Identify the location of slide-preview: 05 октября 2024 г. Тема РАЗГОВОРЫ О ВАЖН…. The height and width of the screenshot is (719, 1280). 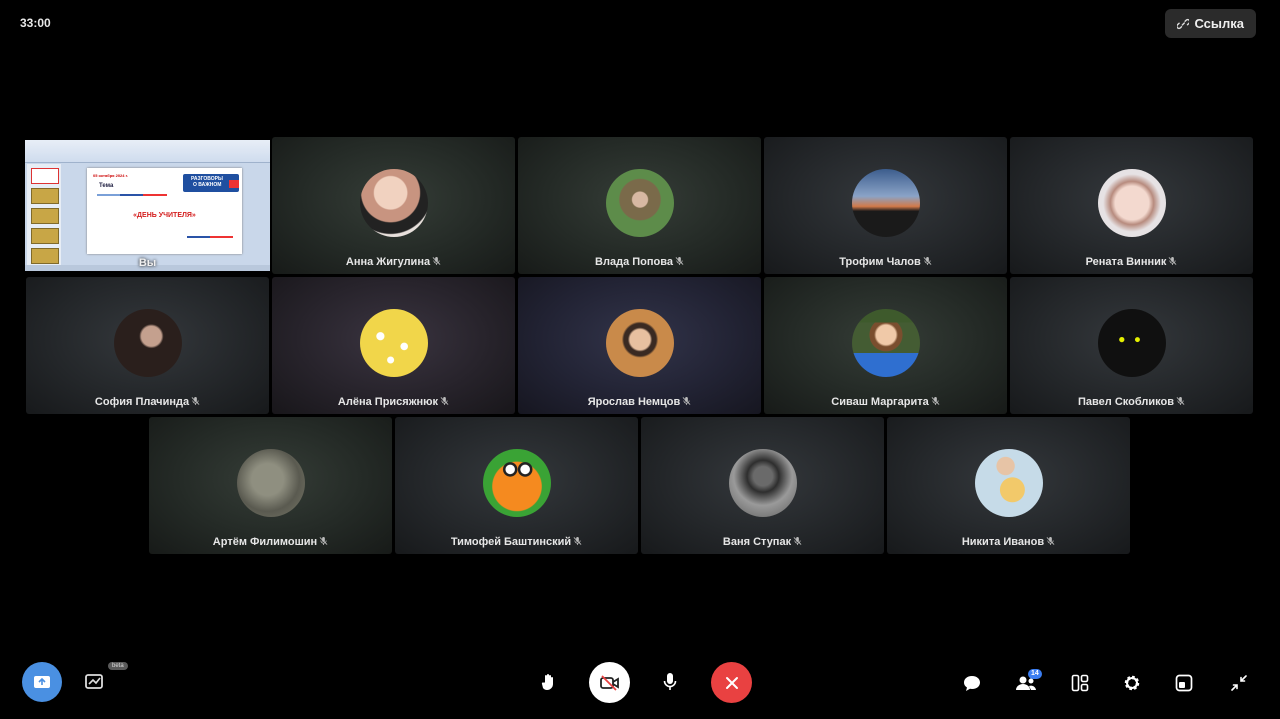
(164, 211).